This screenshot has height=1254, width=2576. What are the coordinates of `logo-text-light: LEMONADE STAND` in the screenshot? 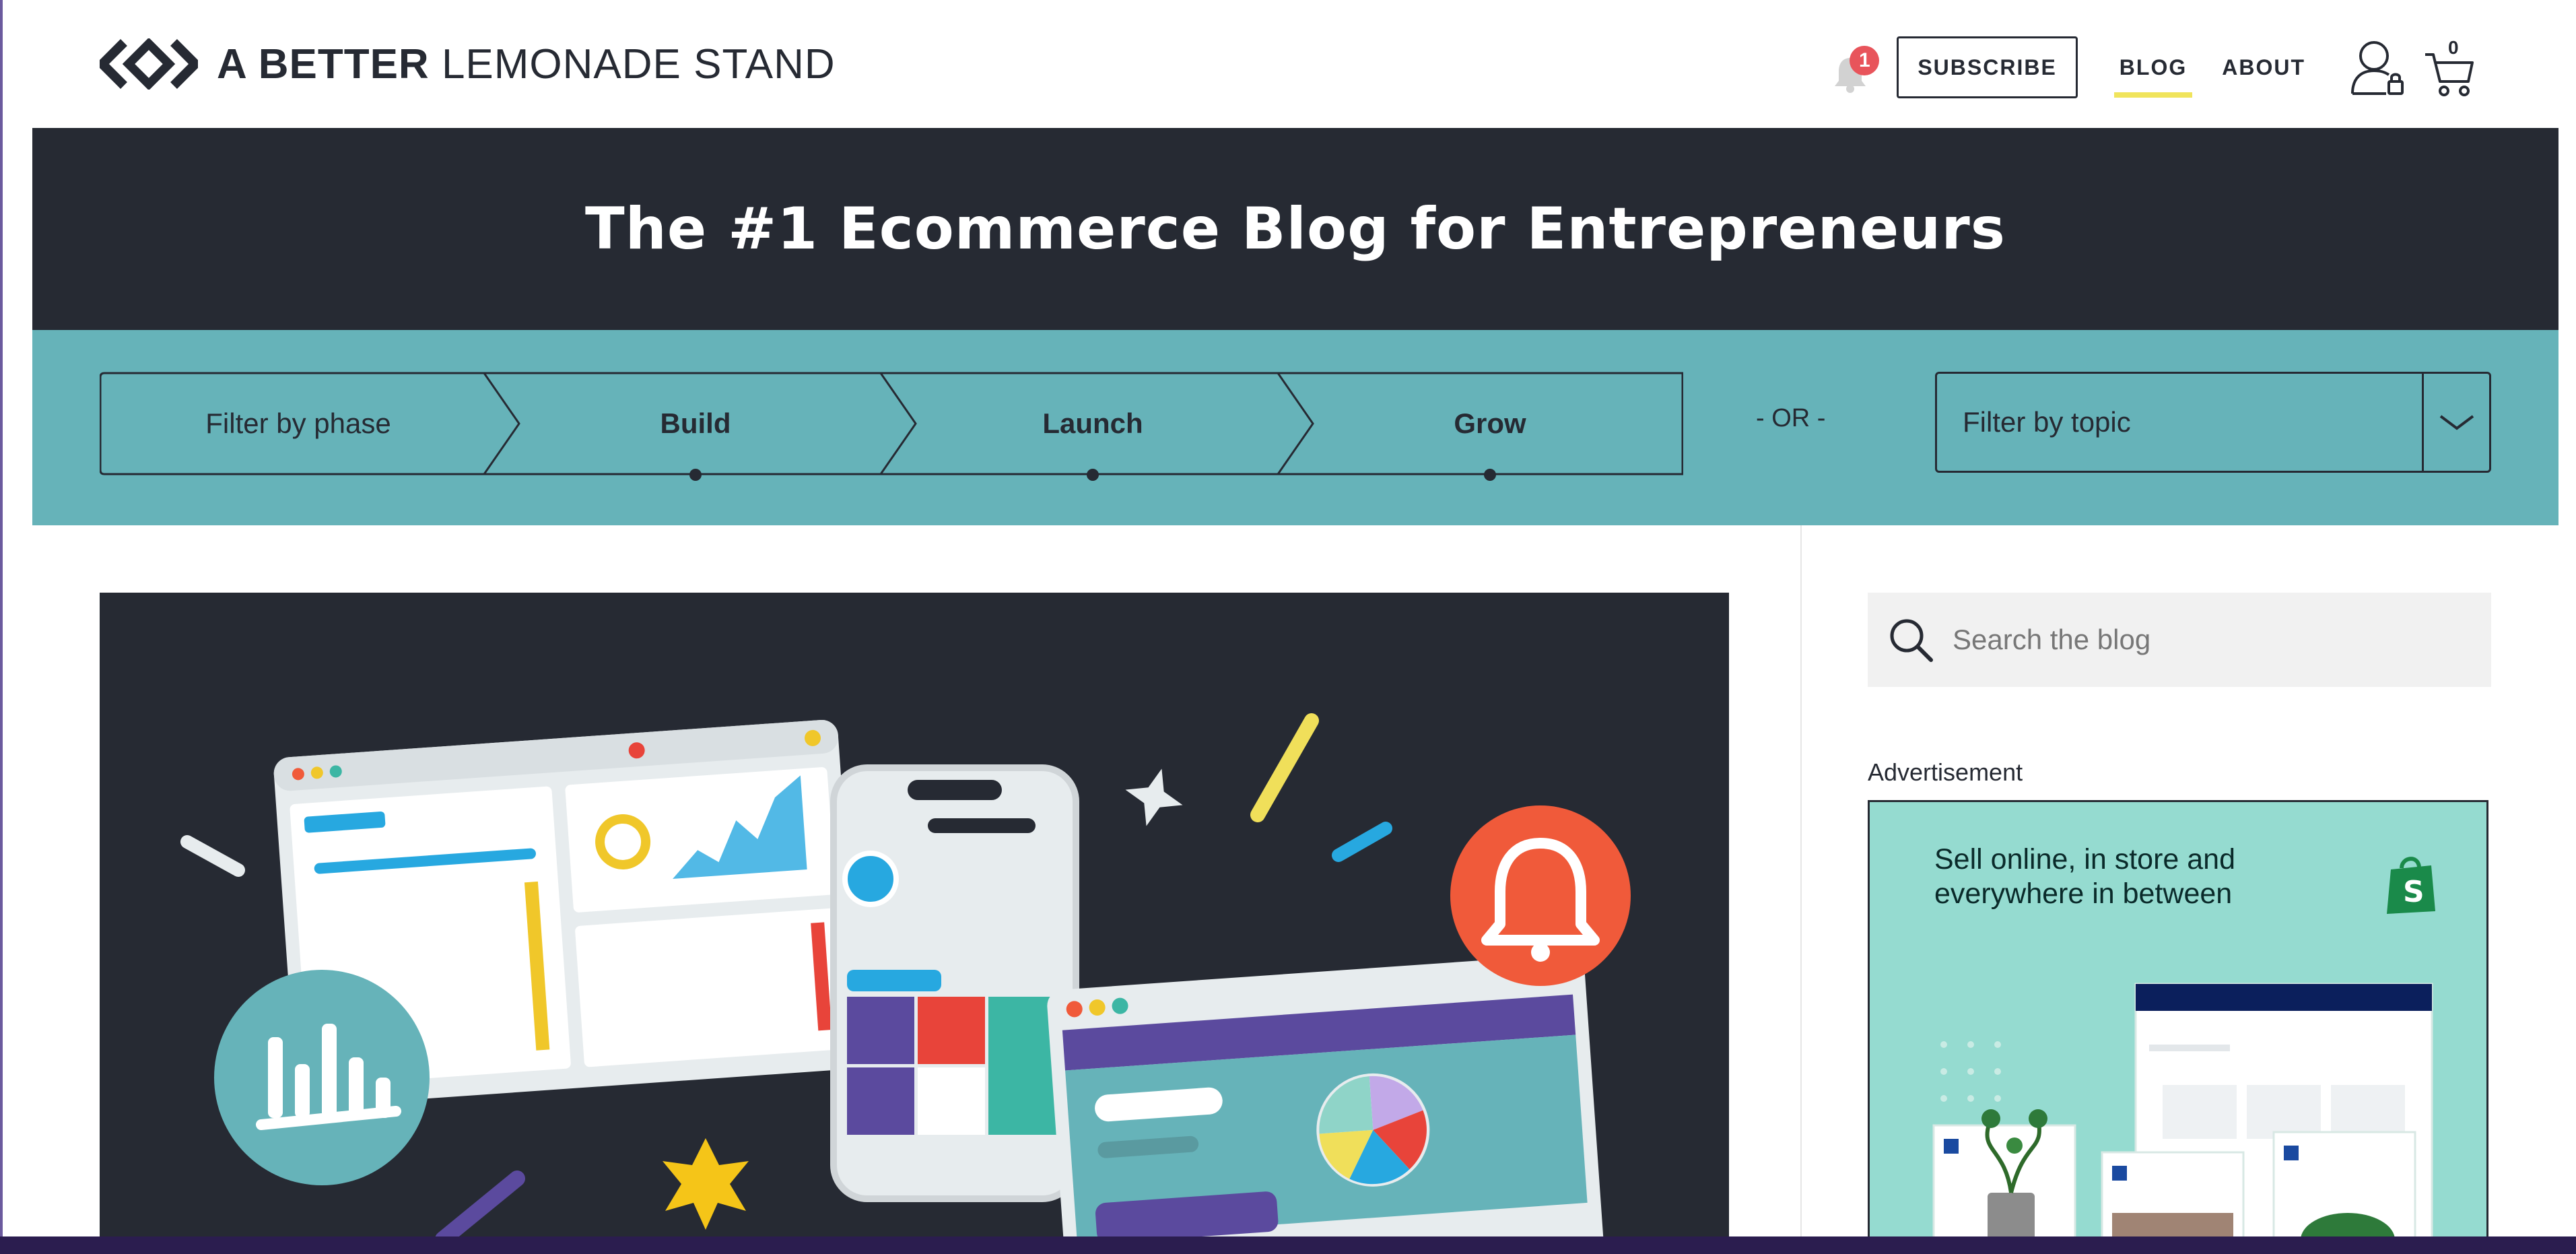 It's located at (638, 64).